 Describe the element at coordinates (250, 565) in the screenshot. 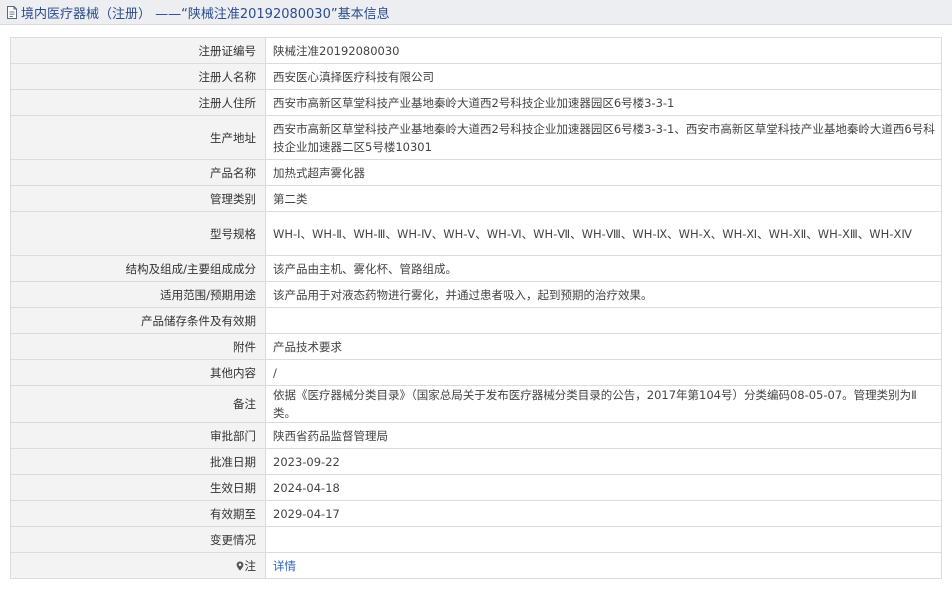

I see `note-label: 注` at that location.